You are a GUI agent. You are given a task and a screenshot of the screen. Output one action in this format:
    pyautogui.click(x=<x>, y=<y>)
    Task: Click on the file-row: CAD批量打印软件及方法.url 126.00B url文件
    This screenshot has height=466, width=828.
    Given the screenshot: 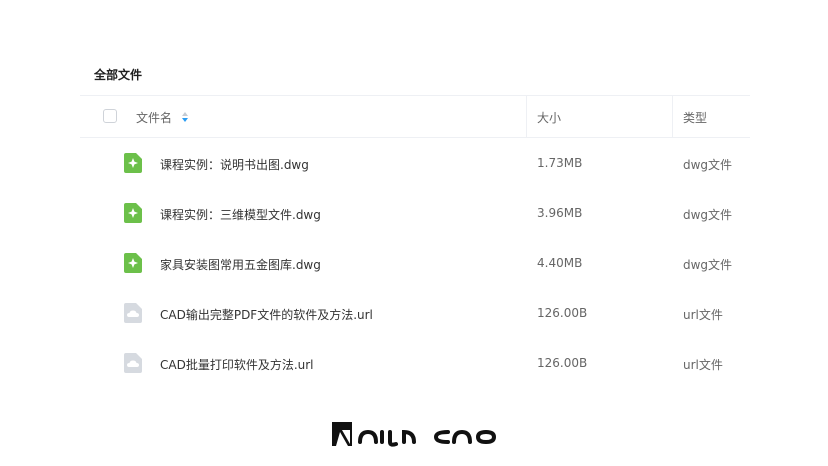 What is the action you would take?
    pyautogui.click(x=415, y=363)
    